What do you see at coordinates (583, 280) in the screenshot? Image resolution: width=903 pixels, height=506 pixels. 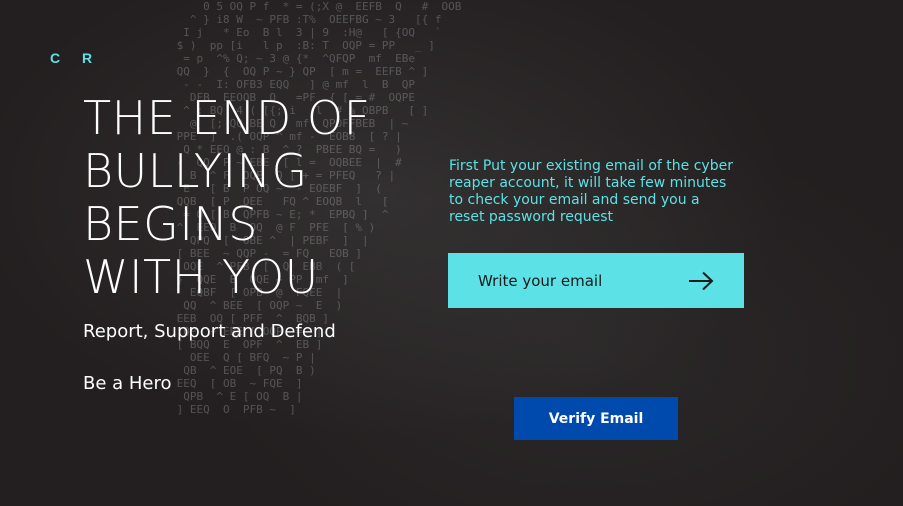 I see `email-input` at bounding box center [583, 280].